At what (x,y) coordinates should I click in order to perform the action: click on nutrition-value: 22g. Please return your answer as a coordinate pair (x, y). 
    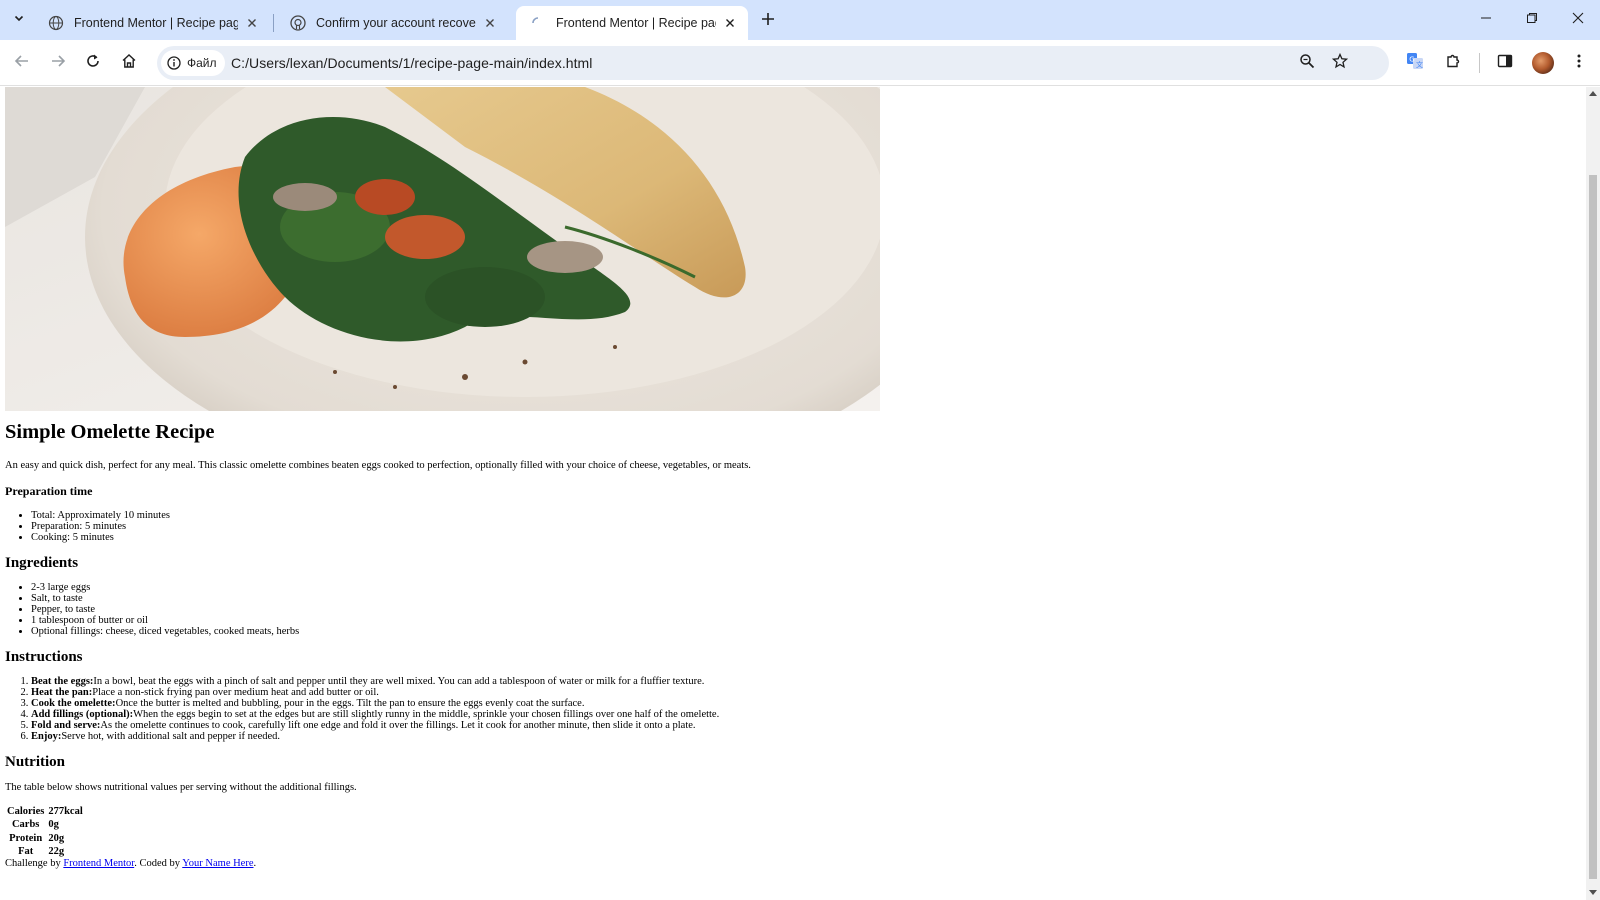
    Looking at the image, I should click on (56, 851).